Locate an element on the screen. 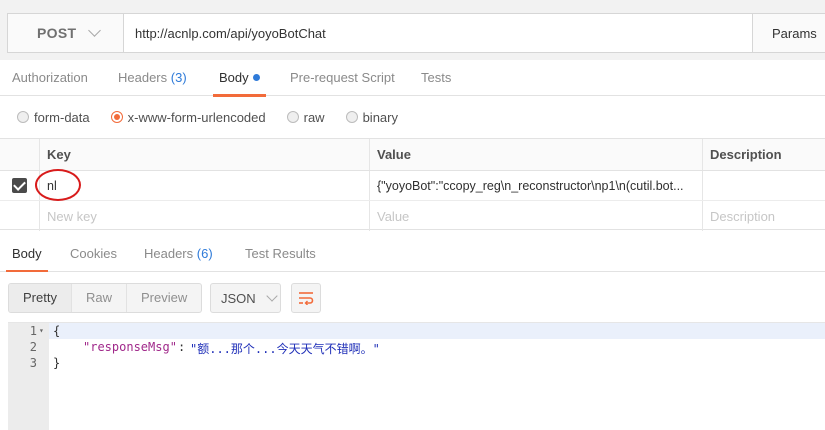  json-key: "responseMsg" is located at coordinates (130, 347).